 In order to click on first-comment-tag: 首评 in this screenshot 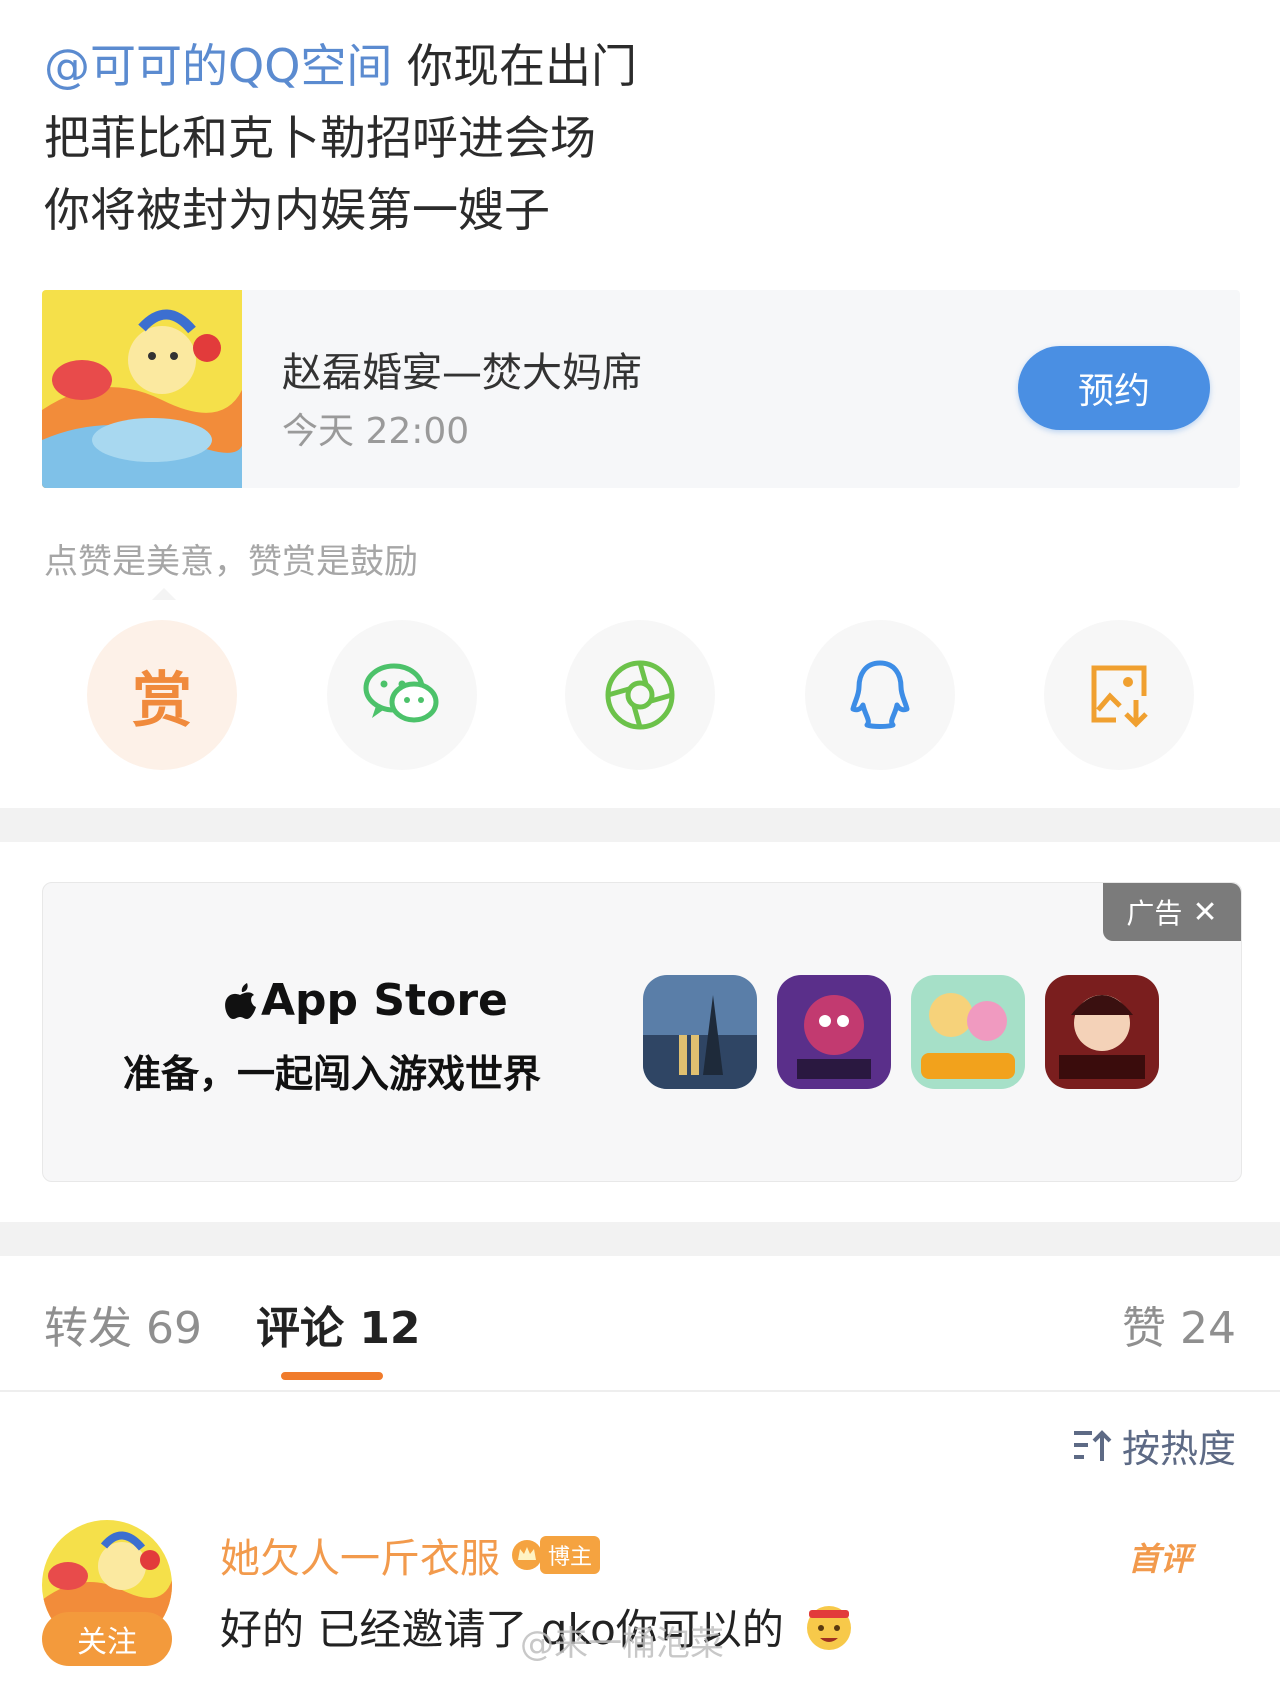, I will do `click(1159, 1559)`.